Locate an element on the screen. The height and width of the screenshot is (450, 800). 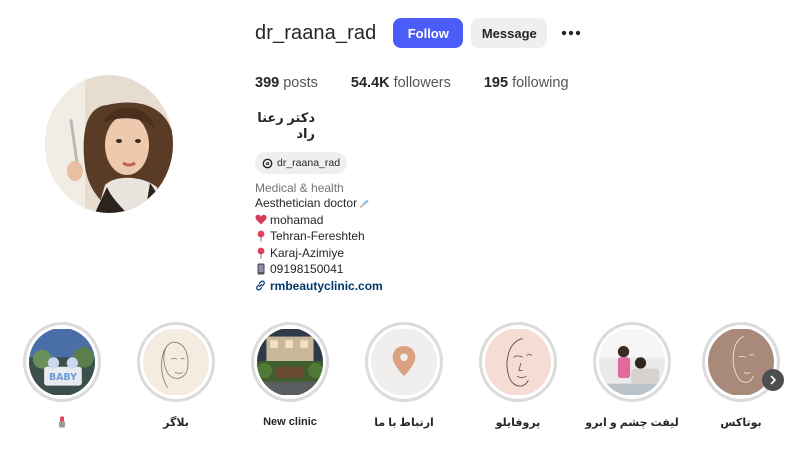
syringe-icon is located at coordinates (365, 203).